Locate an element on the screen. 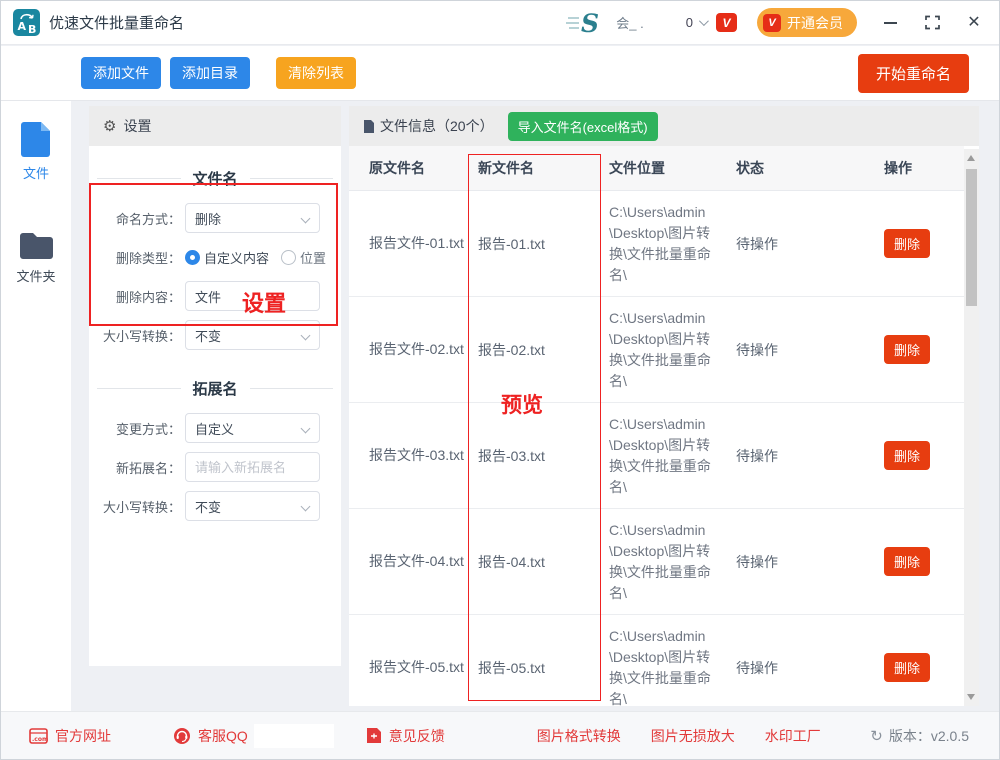  svg-text: B is located at coordinates (32, 29).